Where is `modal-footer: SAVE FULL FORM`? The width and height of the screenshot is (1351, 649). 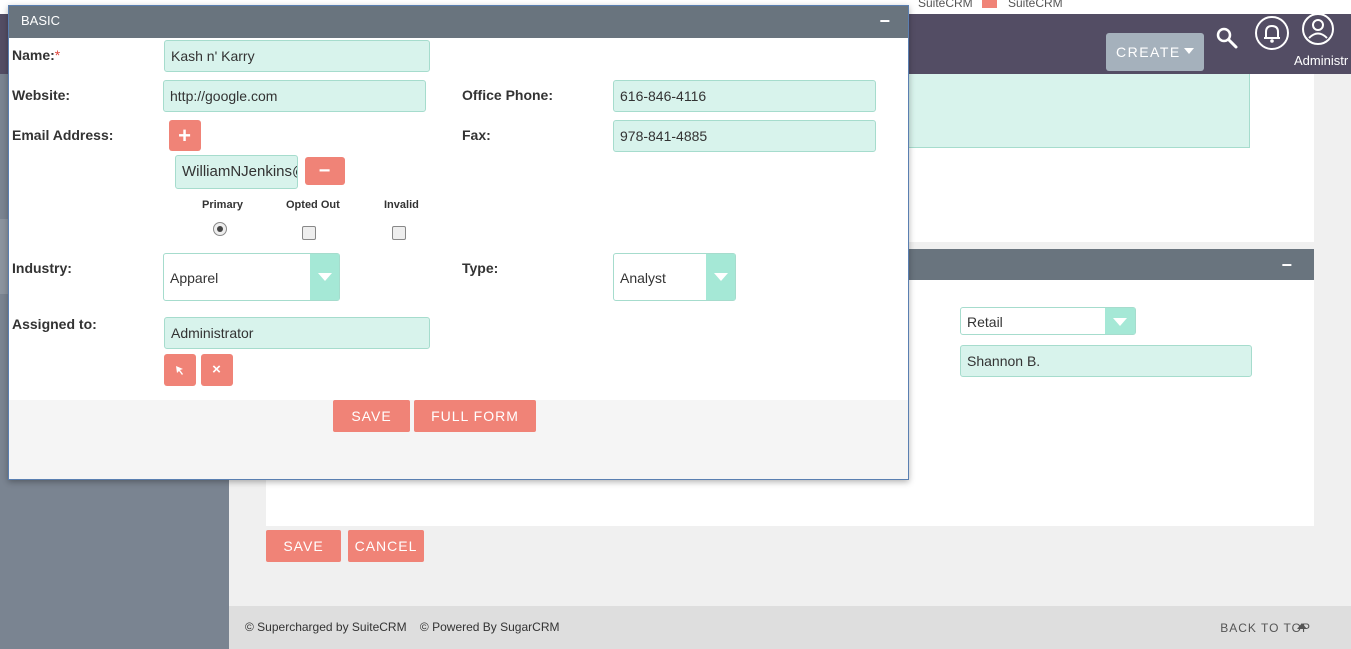 modal-footer: SAVE FULL FORM is located at coordinates (458, 439).